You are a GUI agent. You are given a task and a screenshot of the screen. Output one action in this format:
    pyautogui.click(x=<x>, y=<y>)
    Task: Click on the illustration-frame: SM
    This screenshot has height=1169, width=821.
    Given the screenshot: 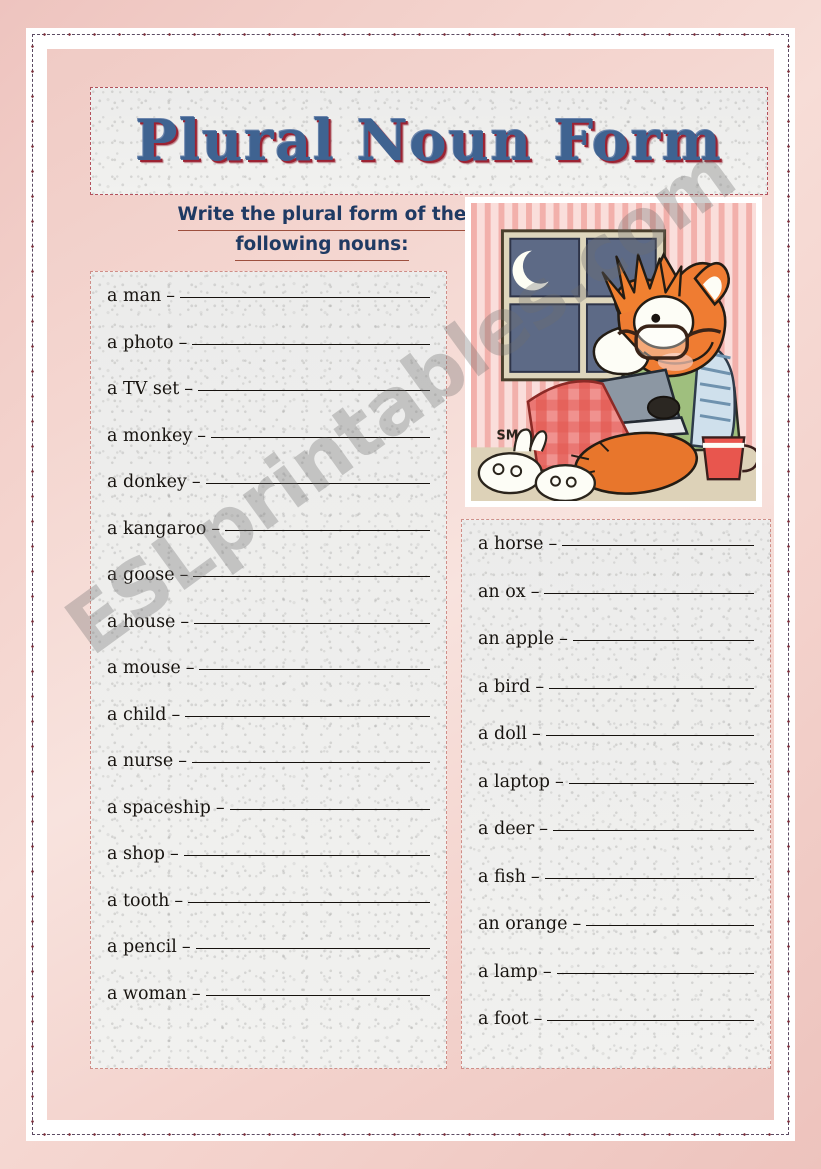 What is the action you would take?
    pyautogui.click(x=613, y=352)
    